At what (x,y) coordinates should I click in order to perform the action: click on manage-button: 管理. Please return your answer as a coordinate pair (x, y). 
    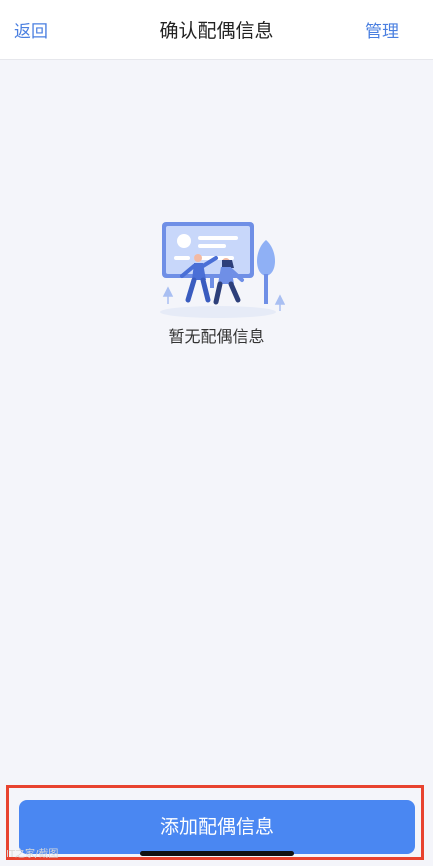
    Looking at the image, I should click on (382, 32).